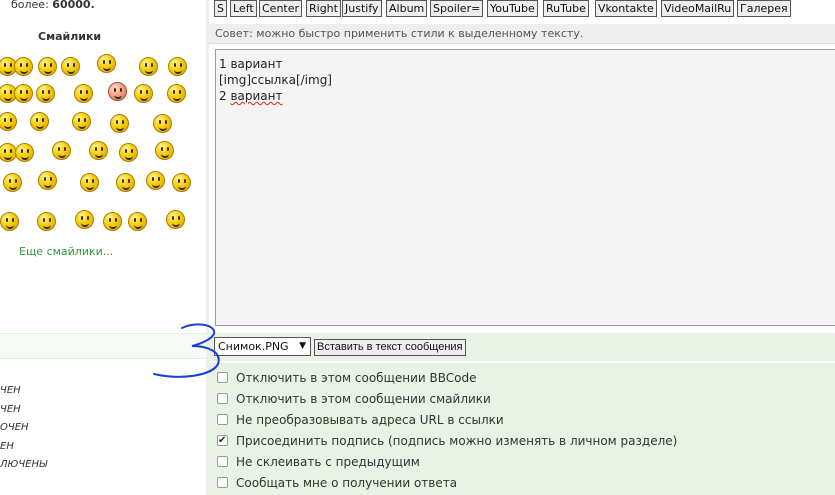 The image size is (835, 495). I want to click on left-status-list: ЧЕН ЧЕН ОЧЕН ЕН ЛЮЧЕНЫ, so click(23, 428).